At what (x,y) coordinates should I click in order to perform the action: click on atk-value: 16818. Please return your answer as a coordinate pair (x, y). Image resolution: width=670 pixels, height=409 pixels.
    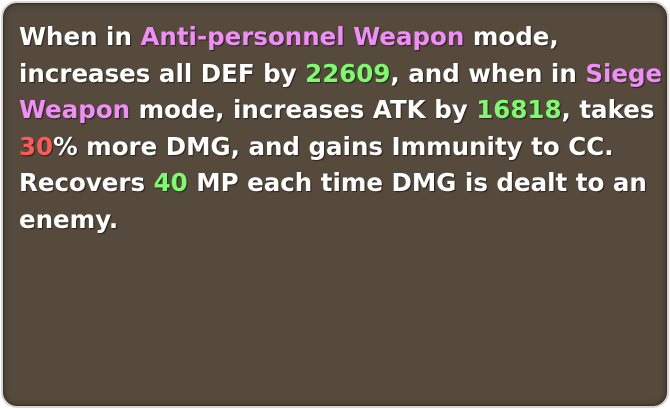
    Looking at the image, I should click on (519, 109).